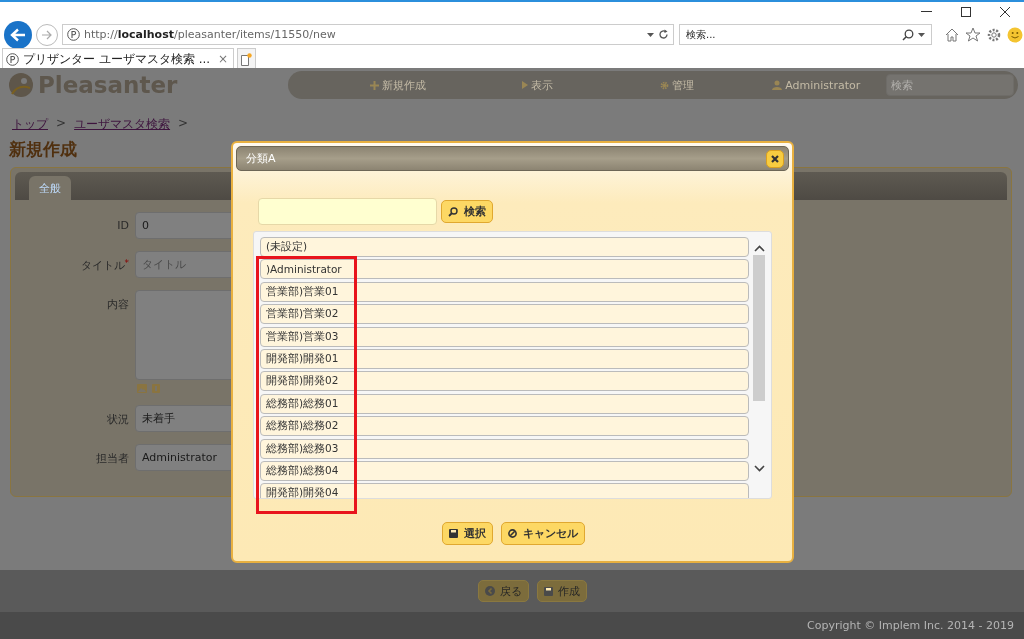  I want to click on settings-icon, so click(994, 34).